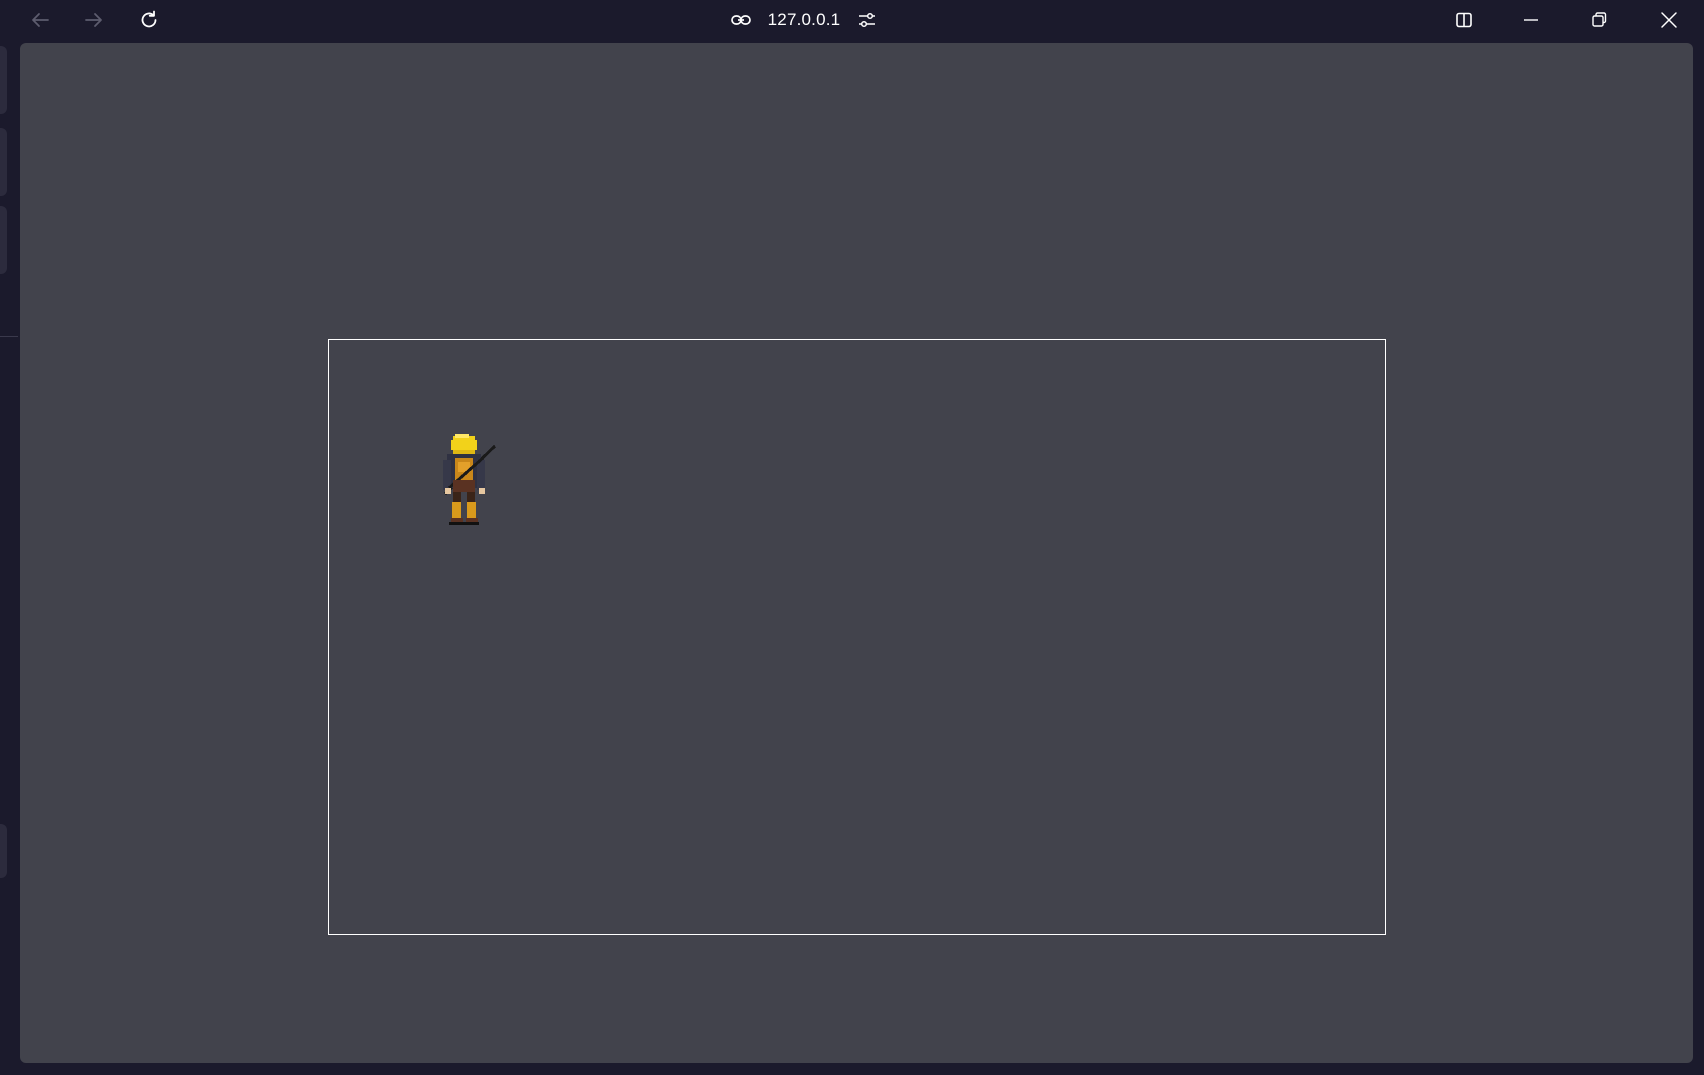 The image size is (1704, 1075). I want to click on minimize-icon, so click(1531, 20).